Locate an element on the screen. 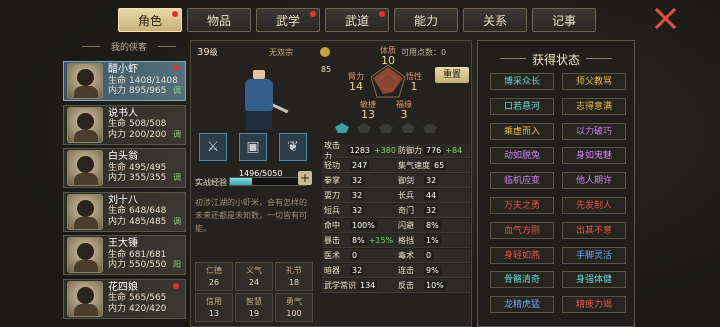 This screenshot has width=720, height=327. tab-0: 角色 is located at coordinates (150, 20).